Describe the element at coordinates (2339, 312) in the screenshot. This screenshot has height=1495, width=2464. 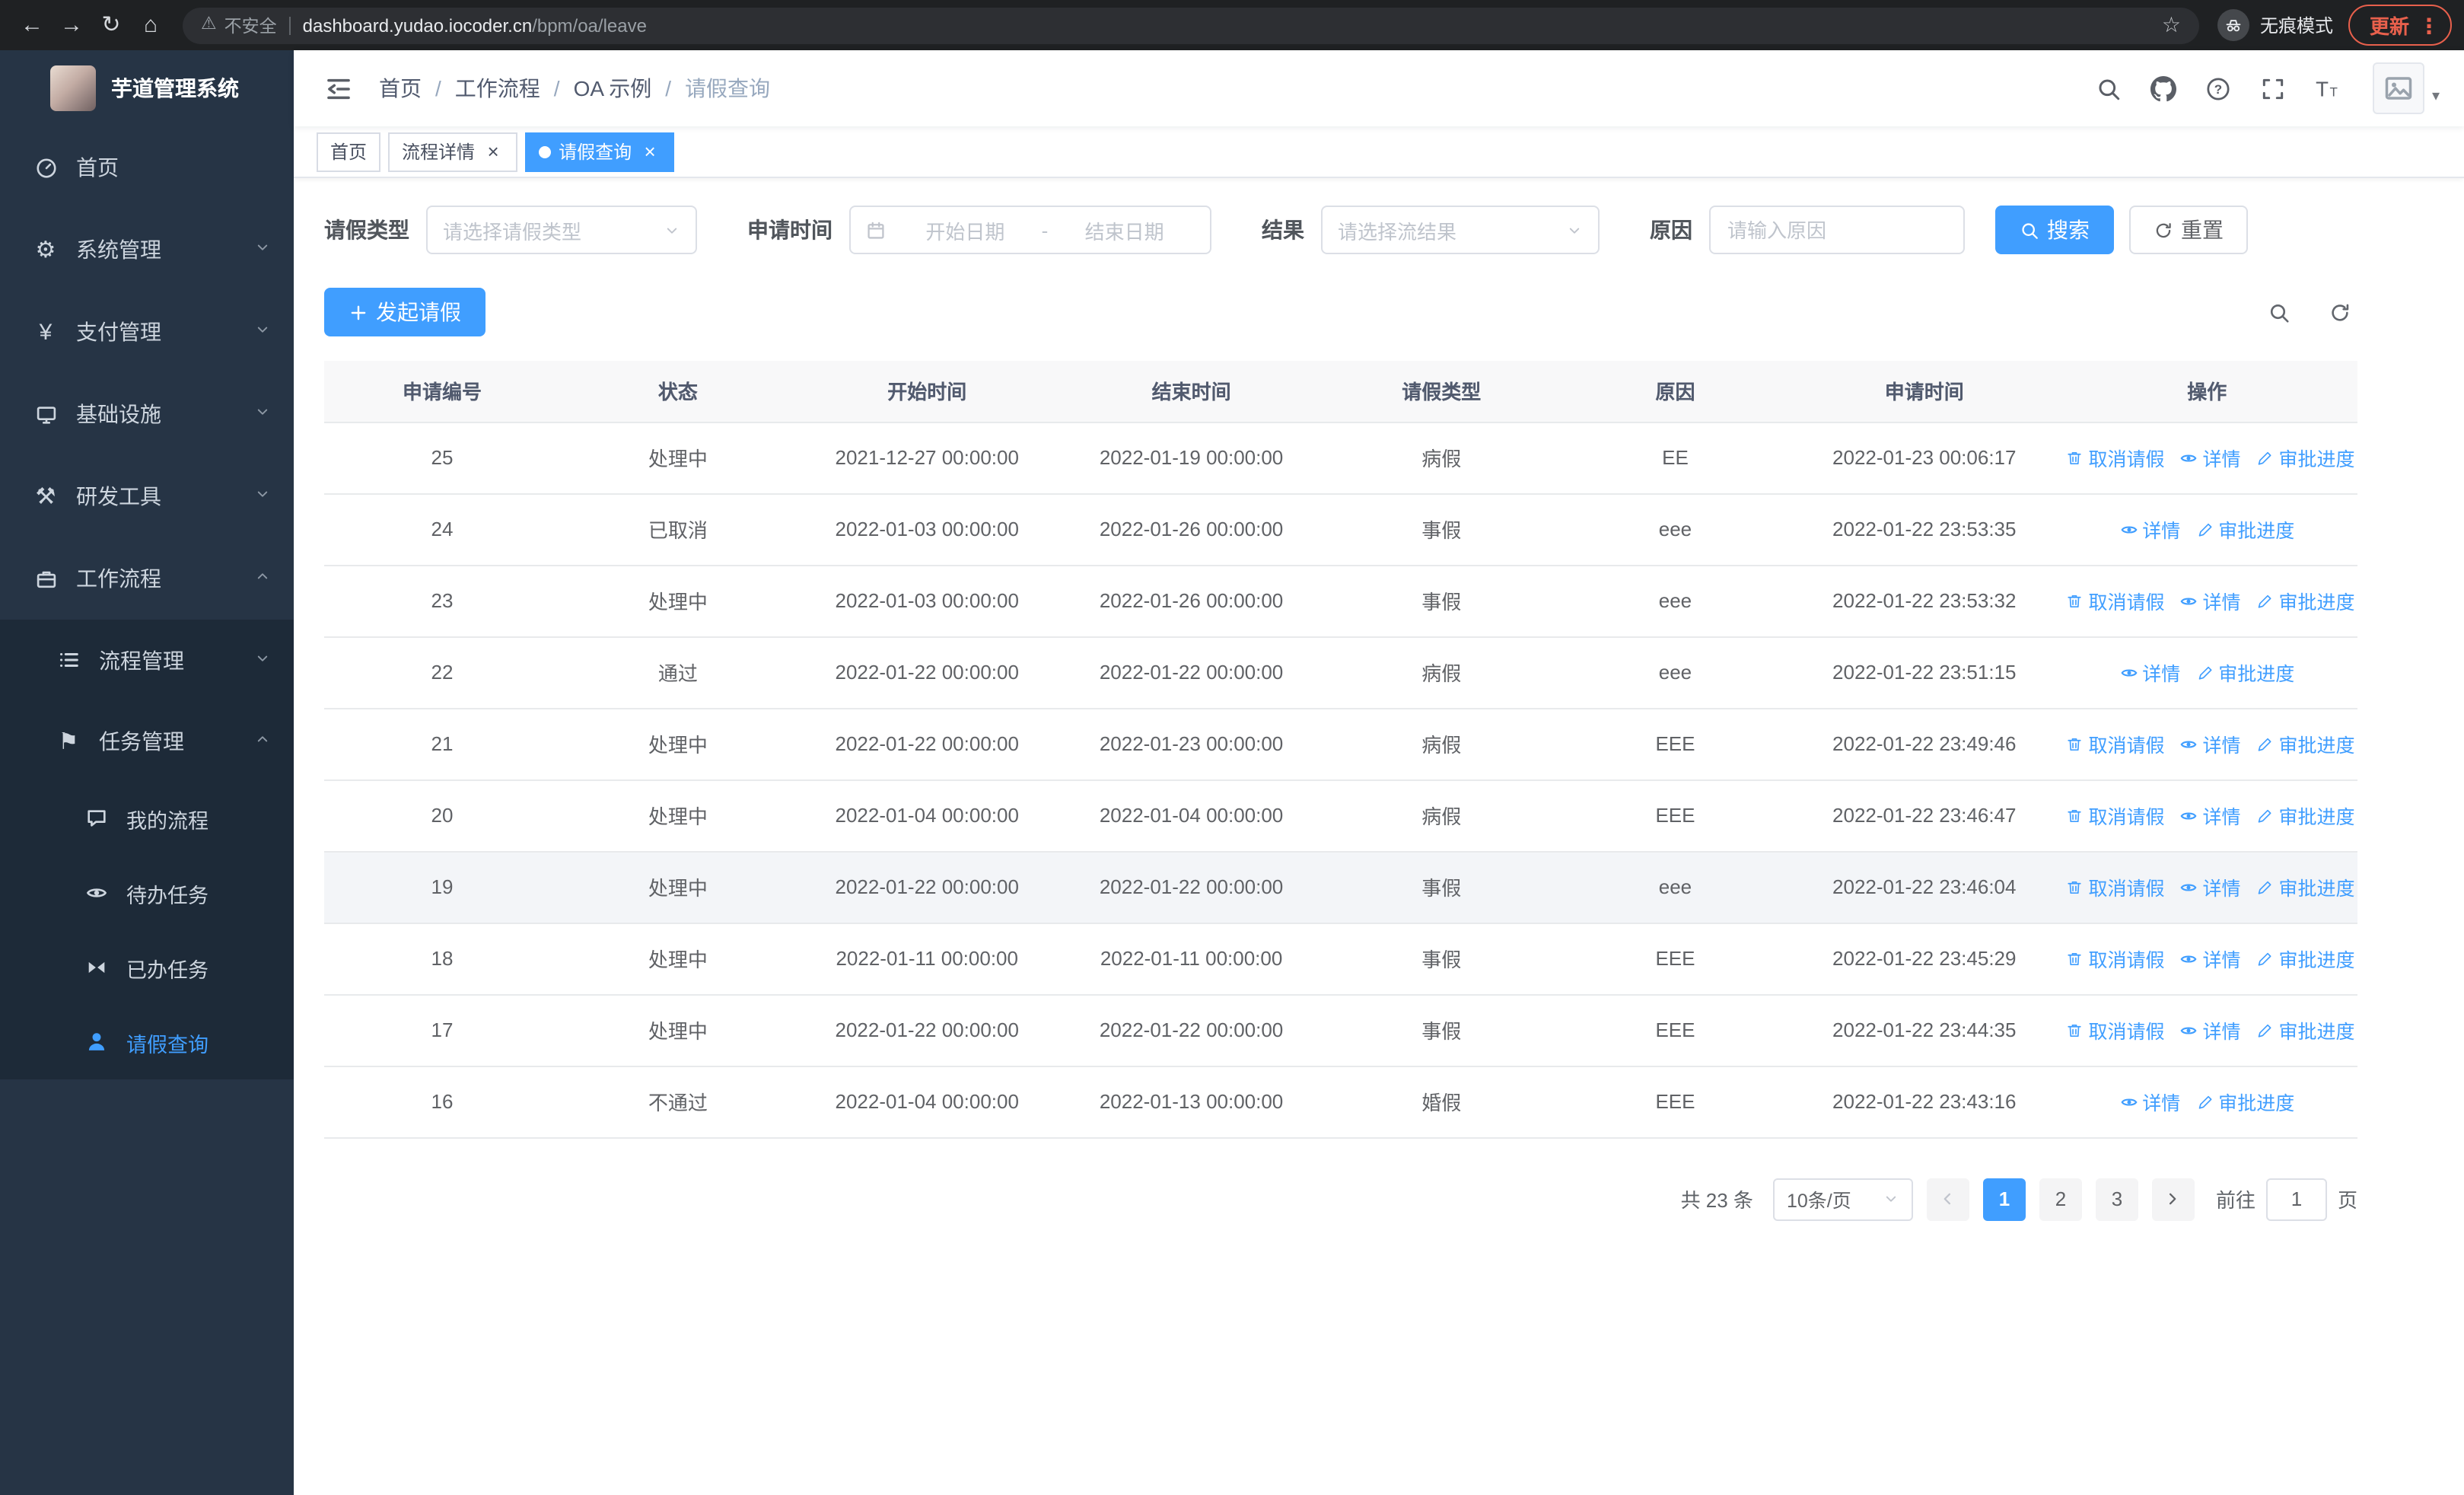
I see `toolbar-refresh-button` at that location.